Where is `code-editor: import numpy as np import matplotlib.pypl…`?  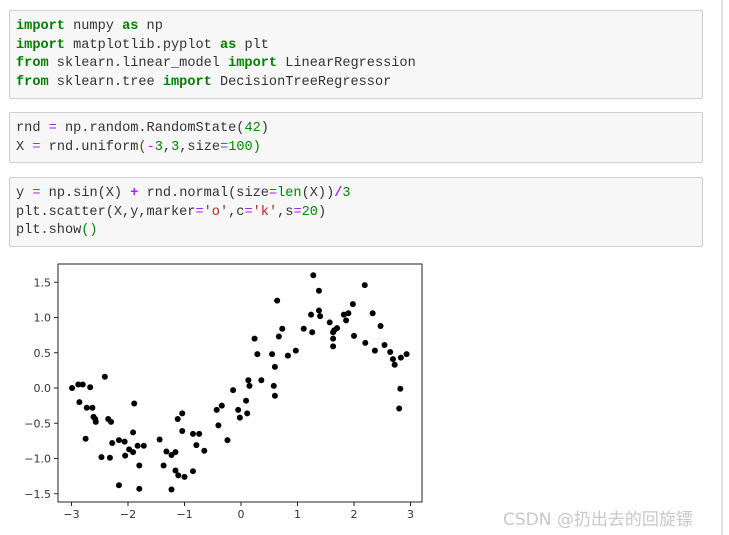
code-editor: import numpy as np import matplotlib.pypl… is located at coordinates (356, 55).